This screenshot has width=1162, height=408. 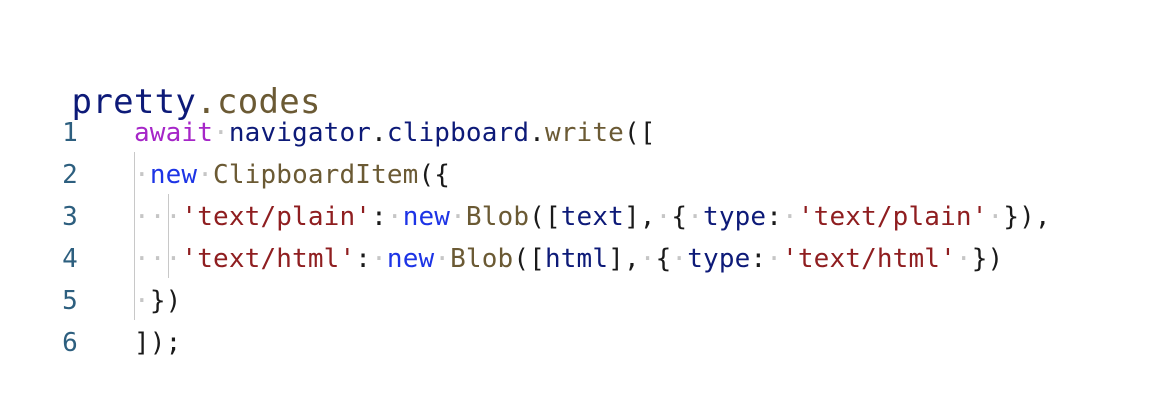 What do you see at coordinates (70, 175) in the screenshot?
I see `line-number: 2` at bounding box center [70, 175].